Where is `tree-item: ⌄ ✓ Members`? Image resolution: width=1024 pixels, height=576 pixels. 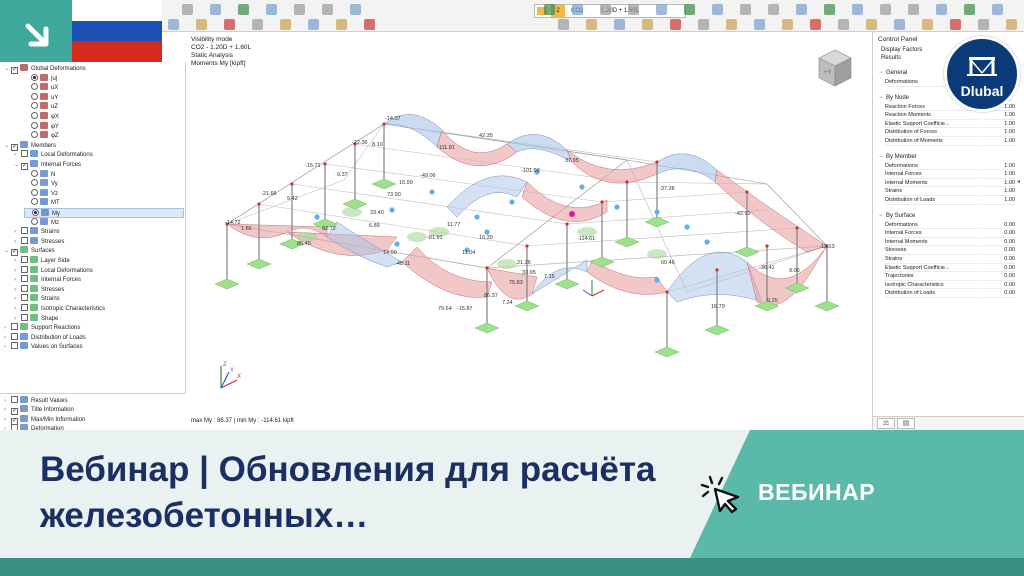 tree-item: ⌄ ✓ Members is located at coordinates (94, 145).